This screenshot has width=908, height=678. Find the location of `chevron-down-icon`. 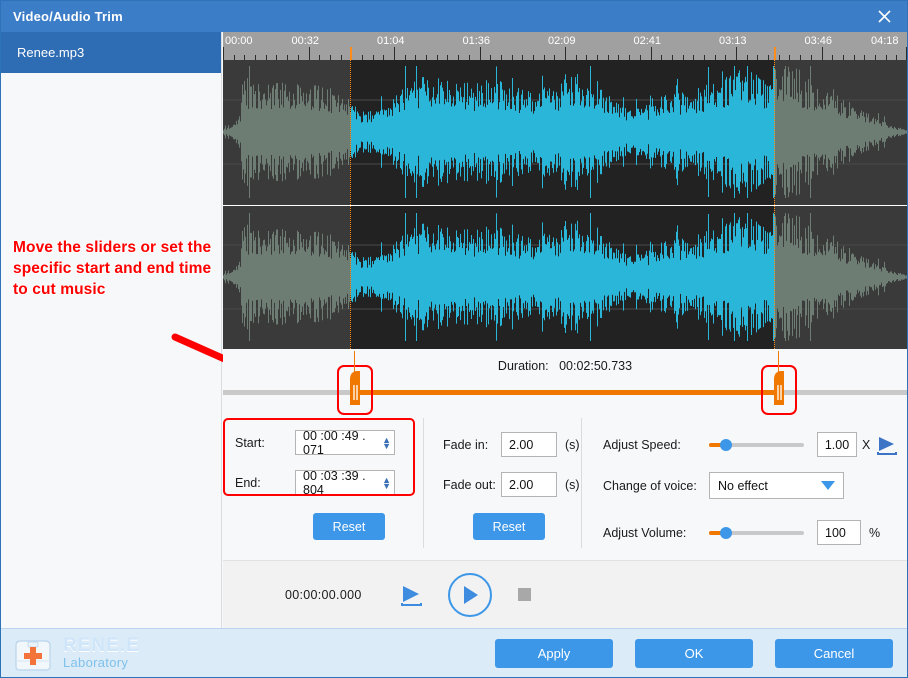

chevron-down-icon is located at coordinates (828, 485).